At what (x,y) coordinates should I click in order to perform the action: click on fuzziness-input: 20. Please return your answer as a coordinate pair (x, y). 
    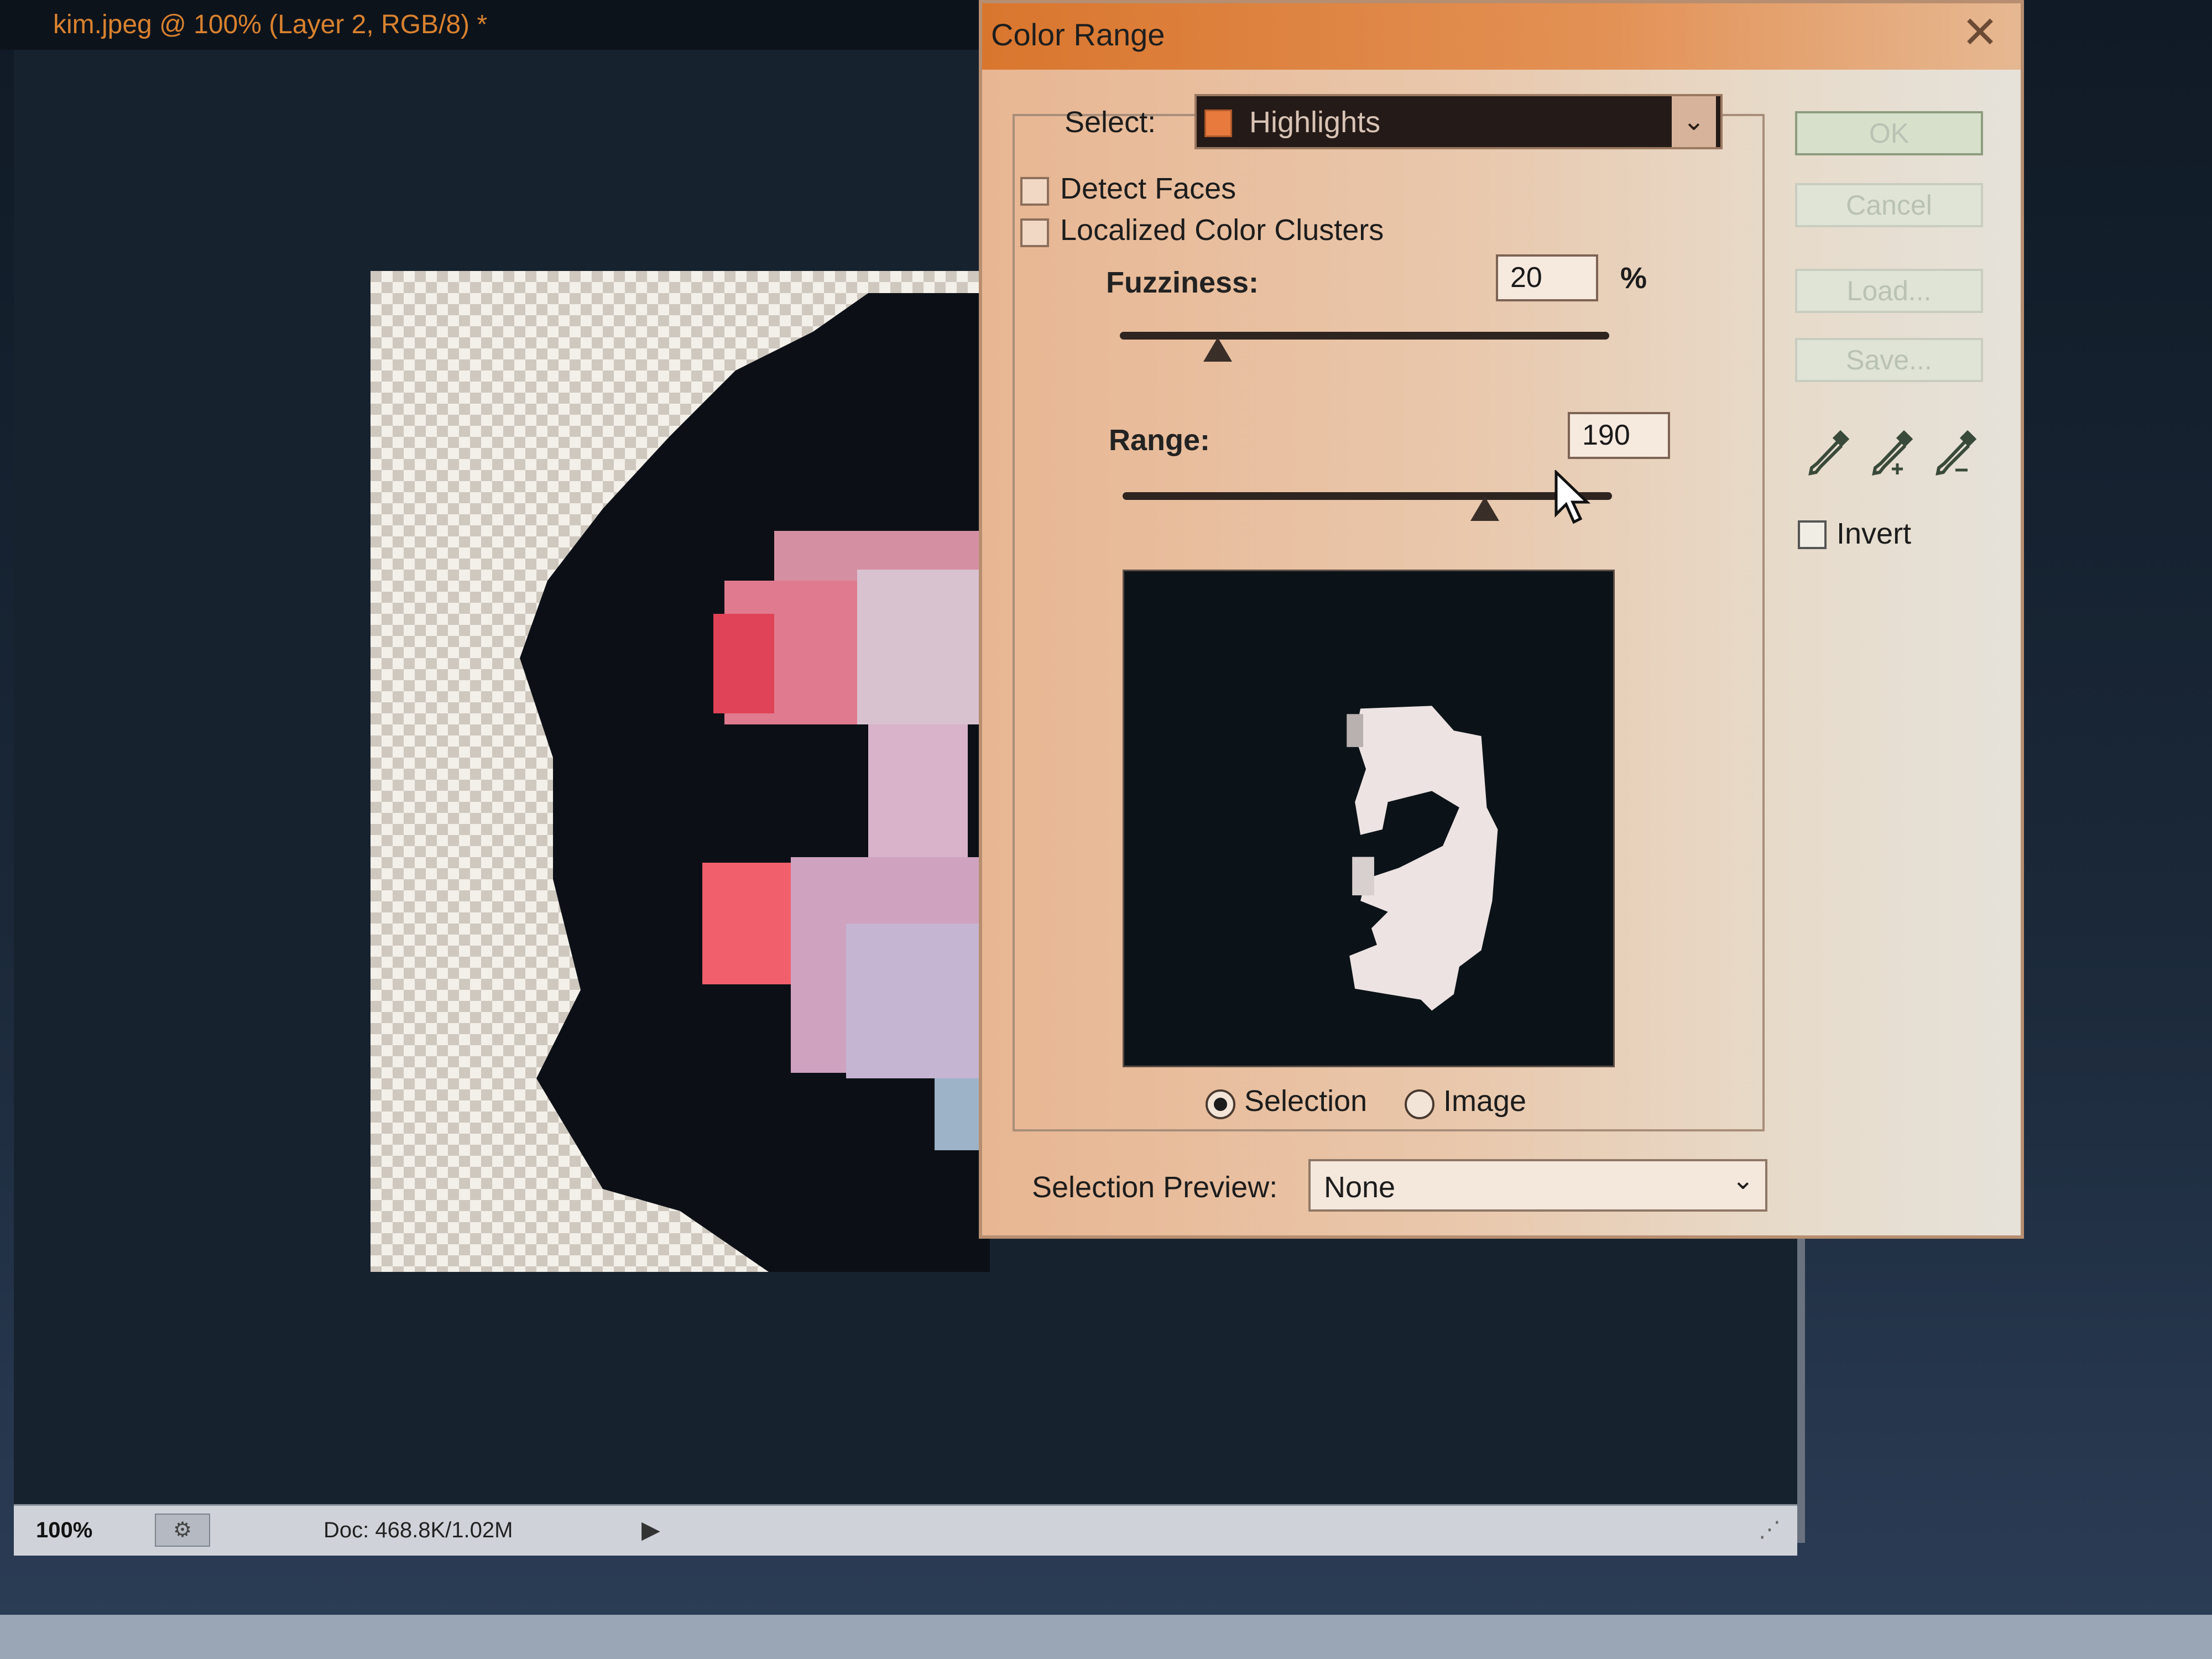
    Looking at the image, I should click on (1547, 277).